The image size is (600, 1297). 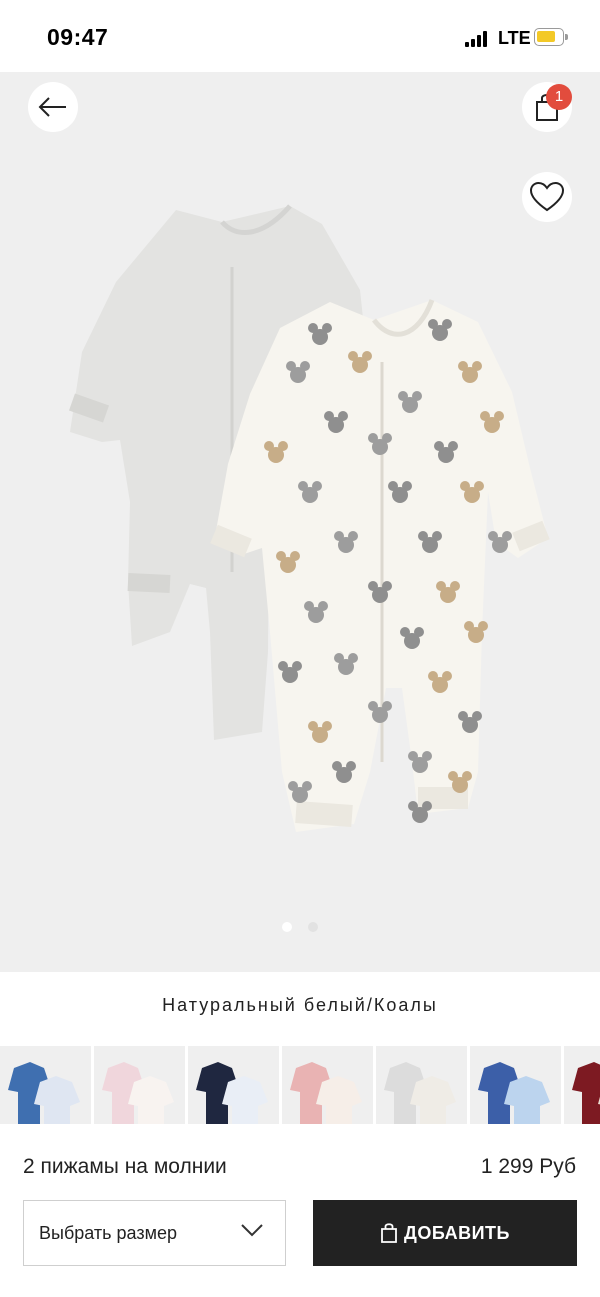 I want to click on product-name: 2 пижамы на молнии, so click(x=125, y=1166).